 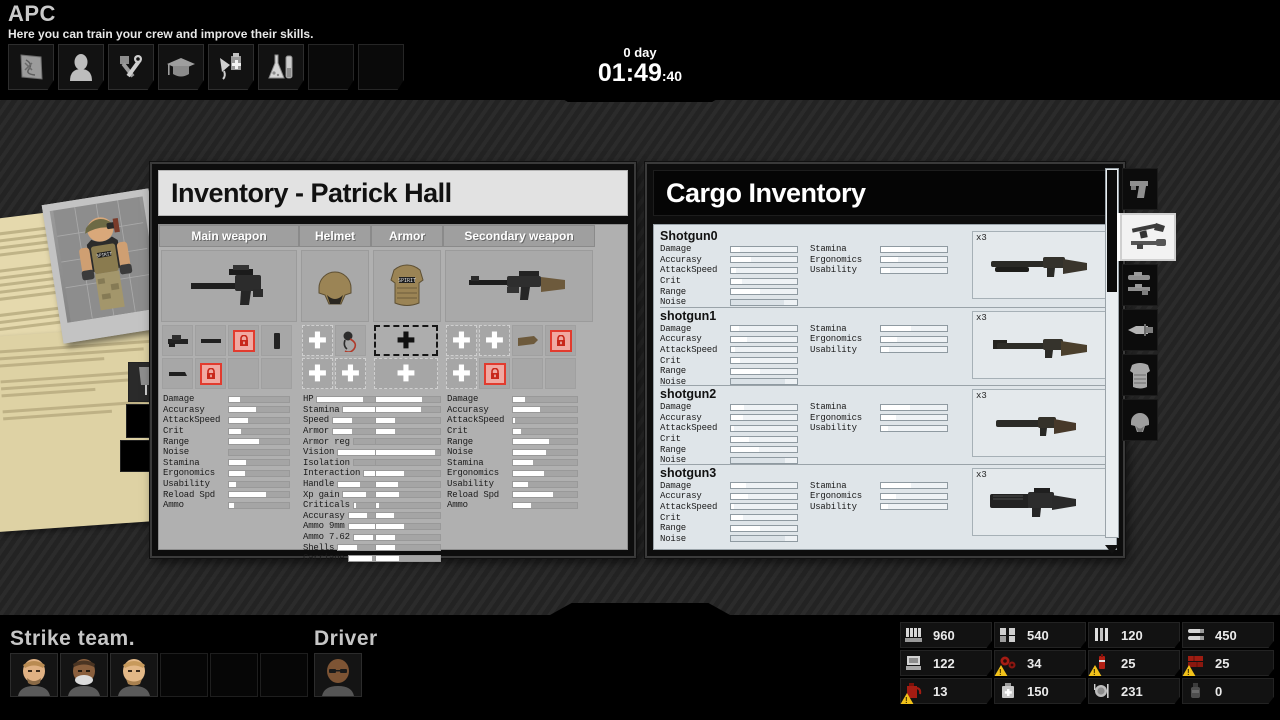 What do you see at coordinates (828, 249) in the screenshot?
I see `cargo-stat-label: Stamina` at bounding box center [828, 249].